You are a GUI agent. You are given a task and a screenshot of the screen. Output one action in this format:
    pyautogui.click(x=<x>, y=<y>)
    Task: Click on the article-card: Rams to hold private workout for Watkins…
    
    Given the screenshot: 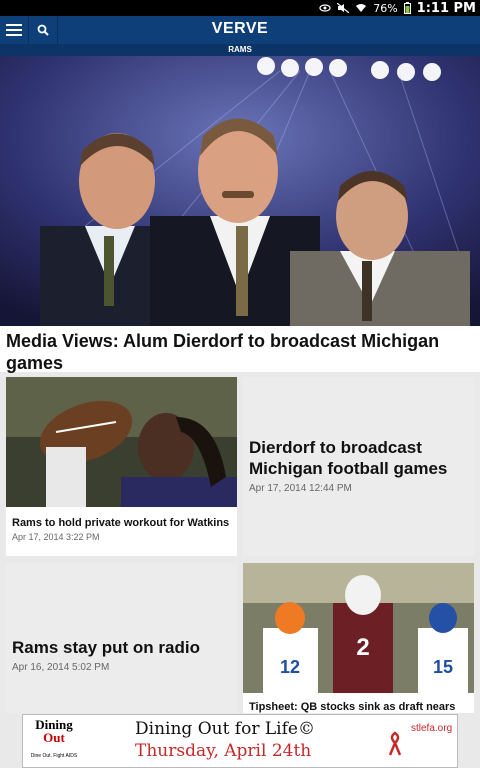 What is the action you would take?
    pyautogui.click(x=121, y=466)
    